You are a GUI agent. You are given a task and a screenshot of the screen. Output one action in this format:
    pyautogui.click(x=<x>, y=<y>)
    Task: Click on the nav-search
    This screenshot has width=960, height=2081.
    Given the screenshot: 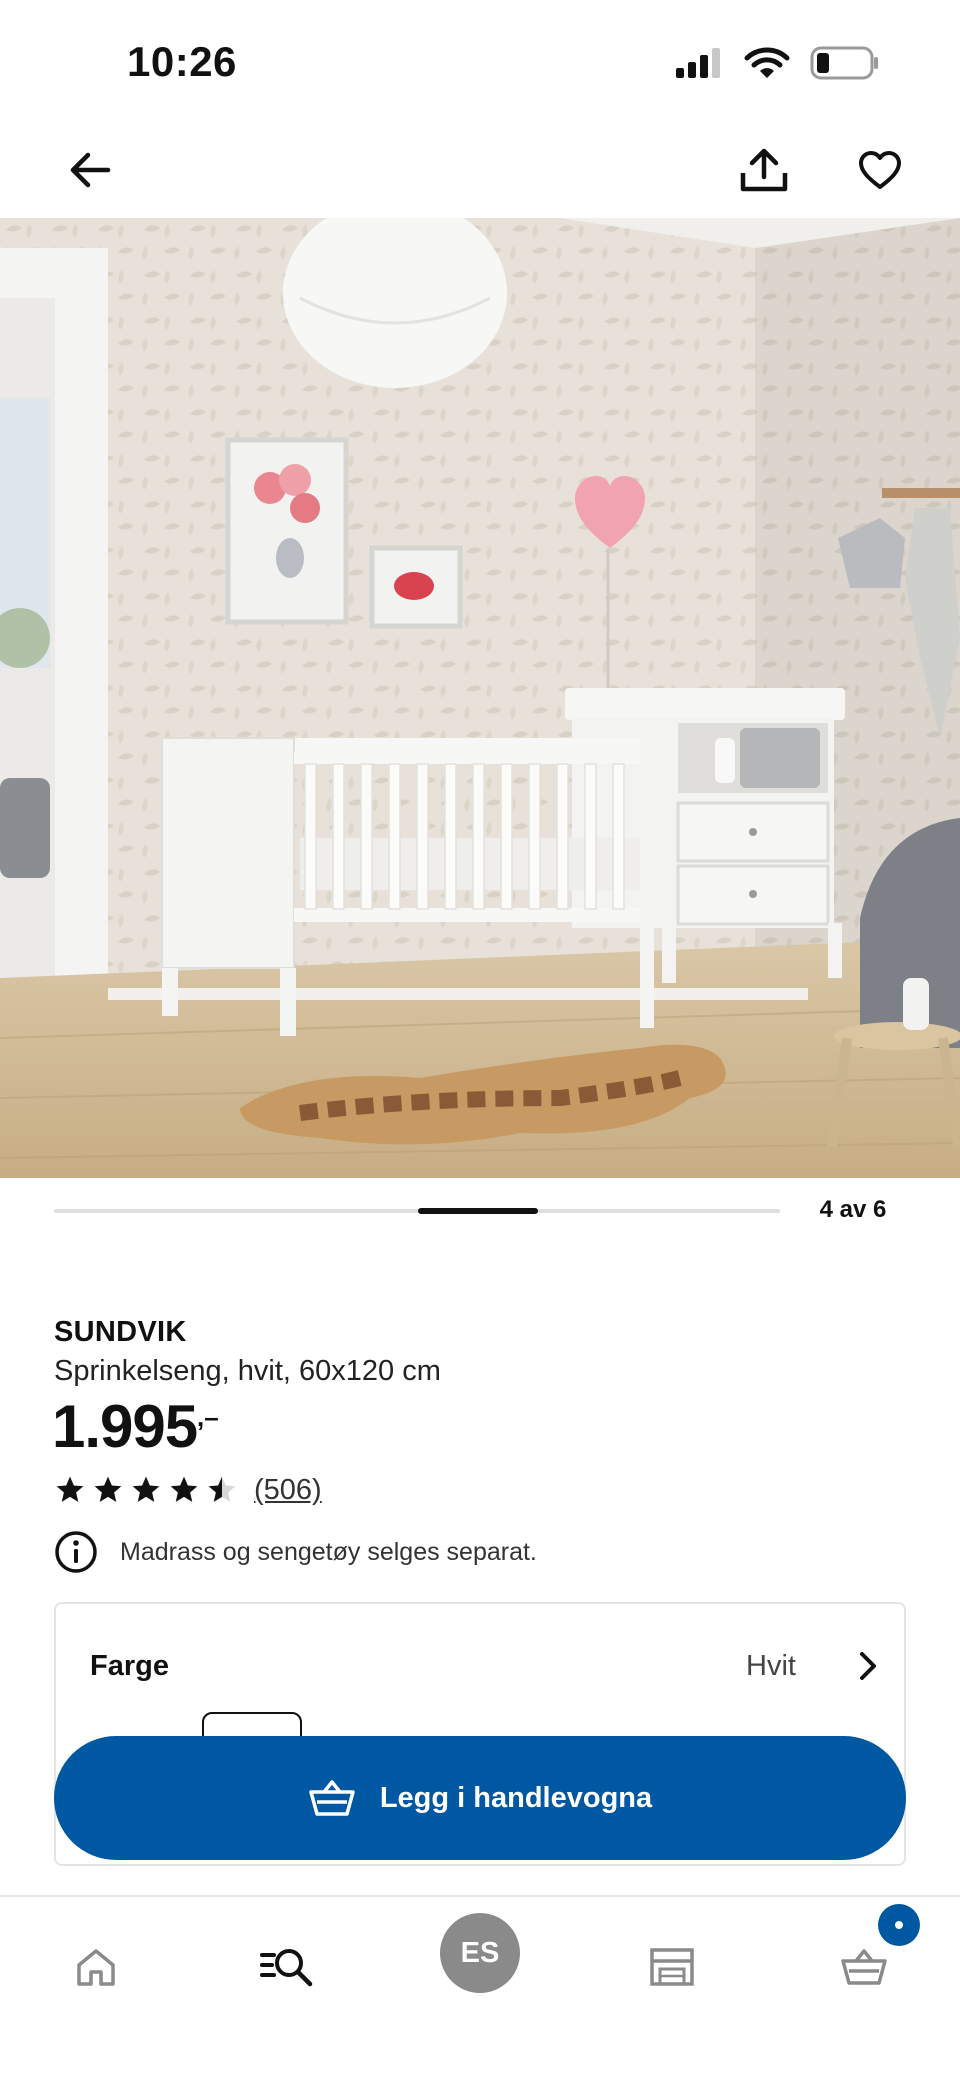 What is the action you would take?
    pyautogui.click(x=287, y=1967)
    